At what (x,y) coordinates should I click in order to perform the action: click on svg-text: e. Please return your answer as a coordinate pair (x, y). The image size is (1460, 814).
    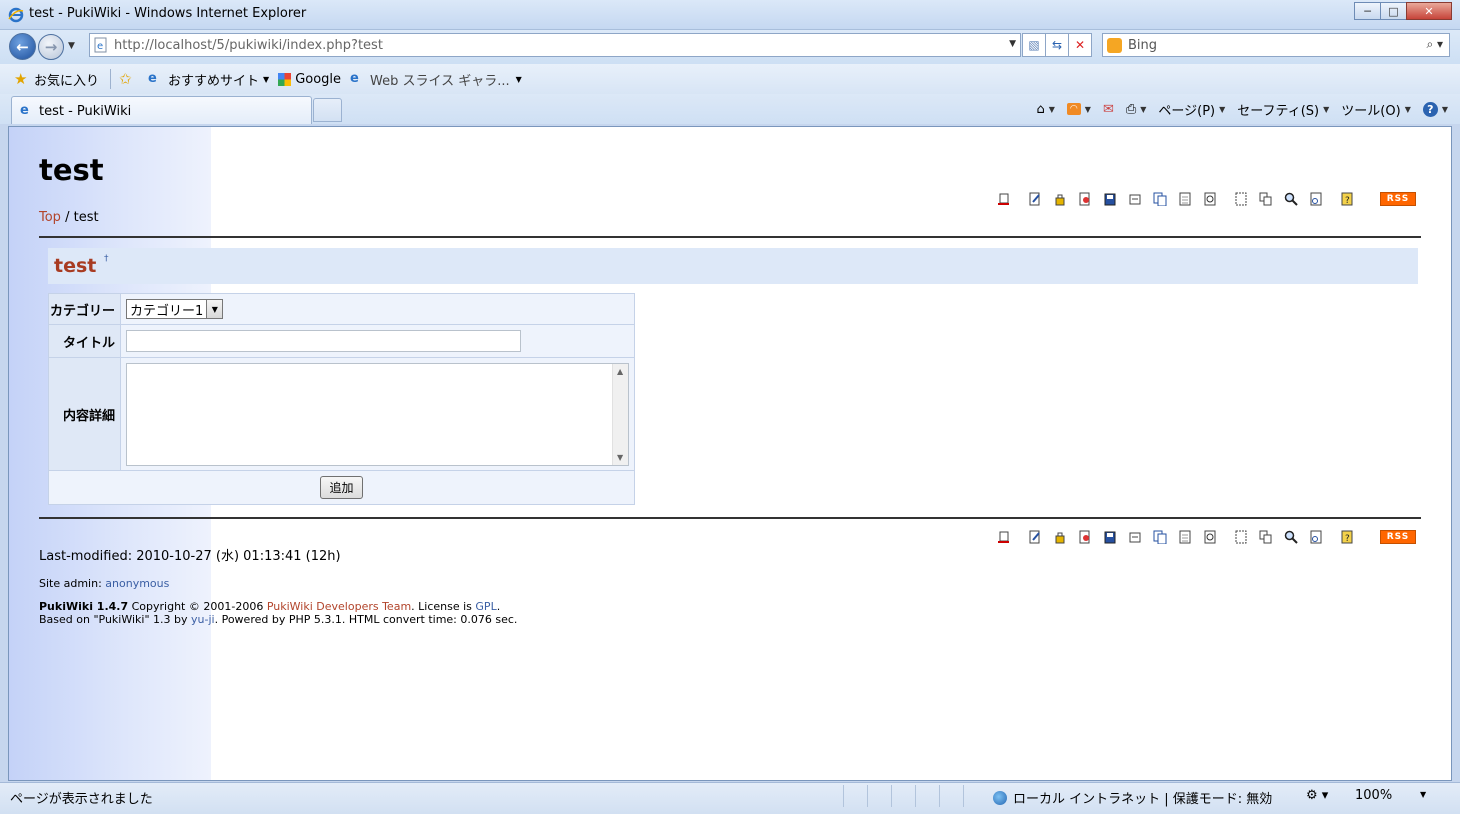
    Looking at the image, I should click on (100, 46).